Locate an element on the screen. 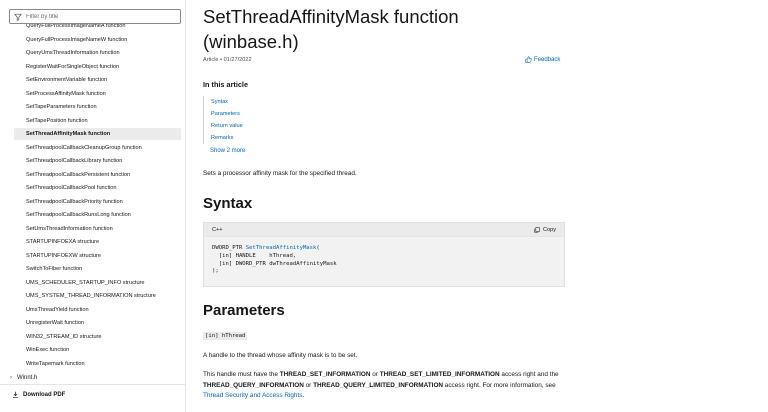  code-line-1-suffix: ( is located at coordinates (318, 248).